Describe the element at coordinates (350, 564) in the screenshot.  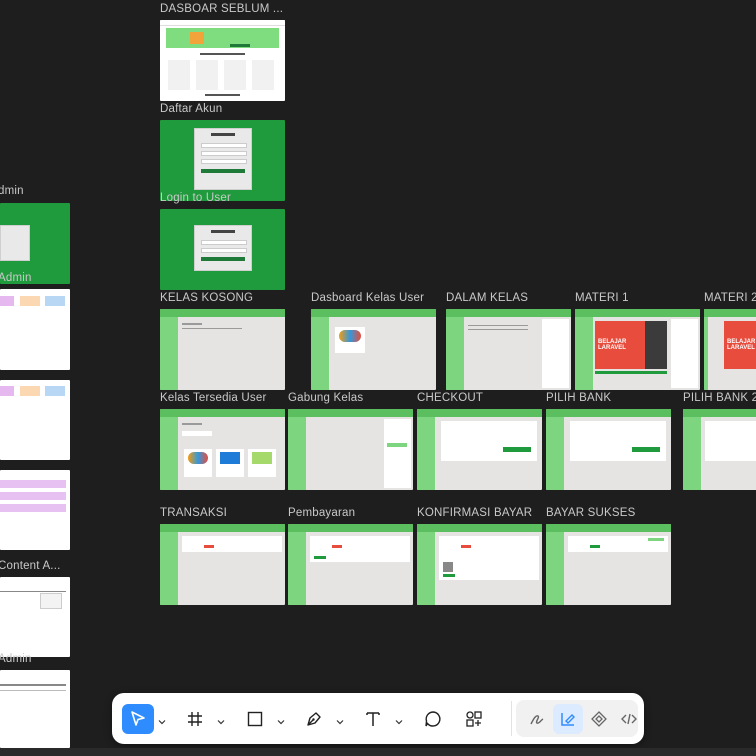
I see `frame-payment` at that location.